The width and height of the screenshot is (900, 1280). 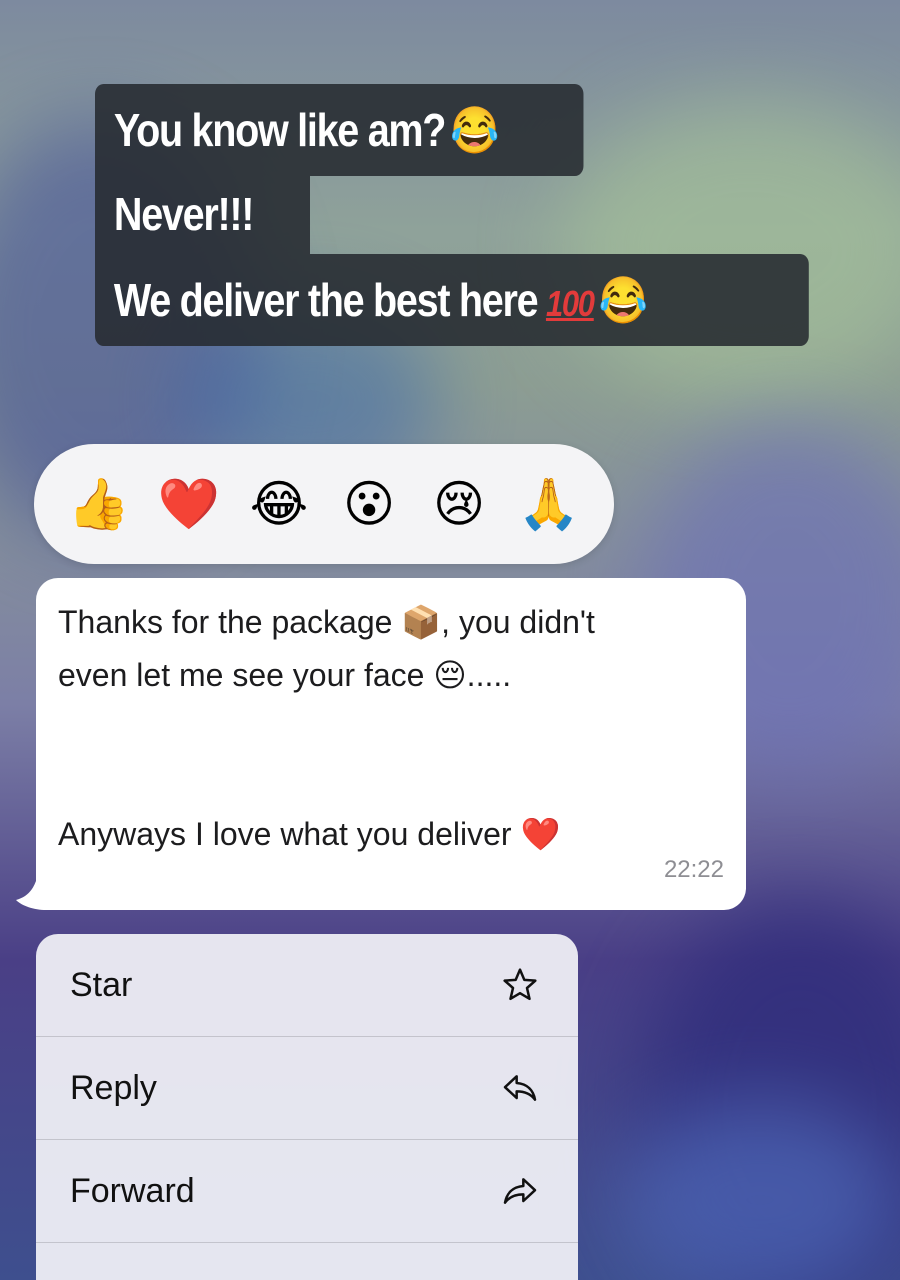 What do you see at coordinates (132, 1190) in the screenshot?
I see `menu-item-label: Forward` at bounding box center [132, 1190].